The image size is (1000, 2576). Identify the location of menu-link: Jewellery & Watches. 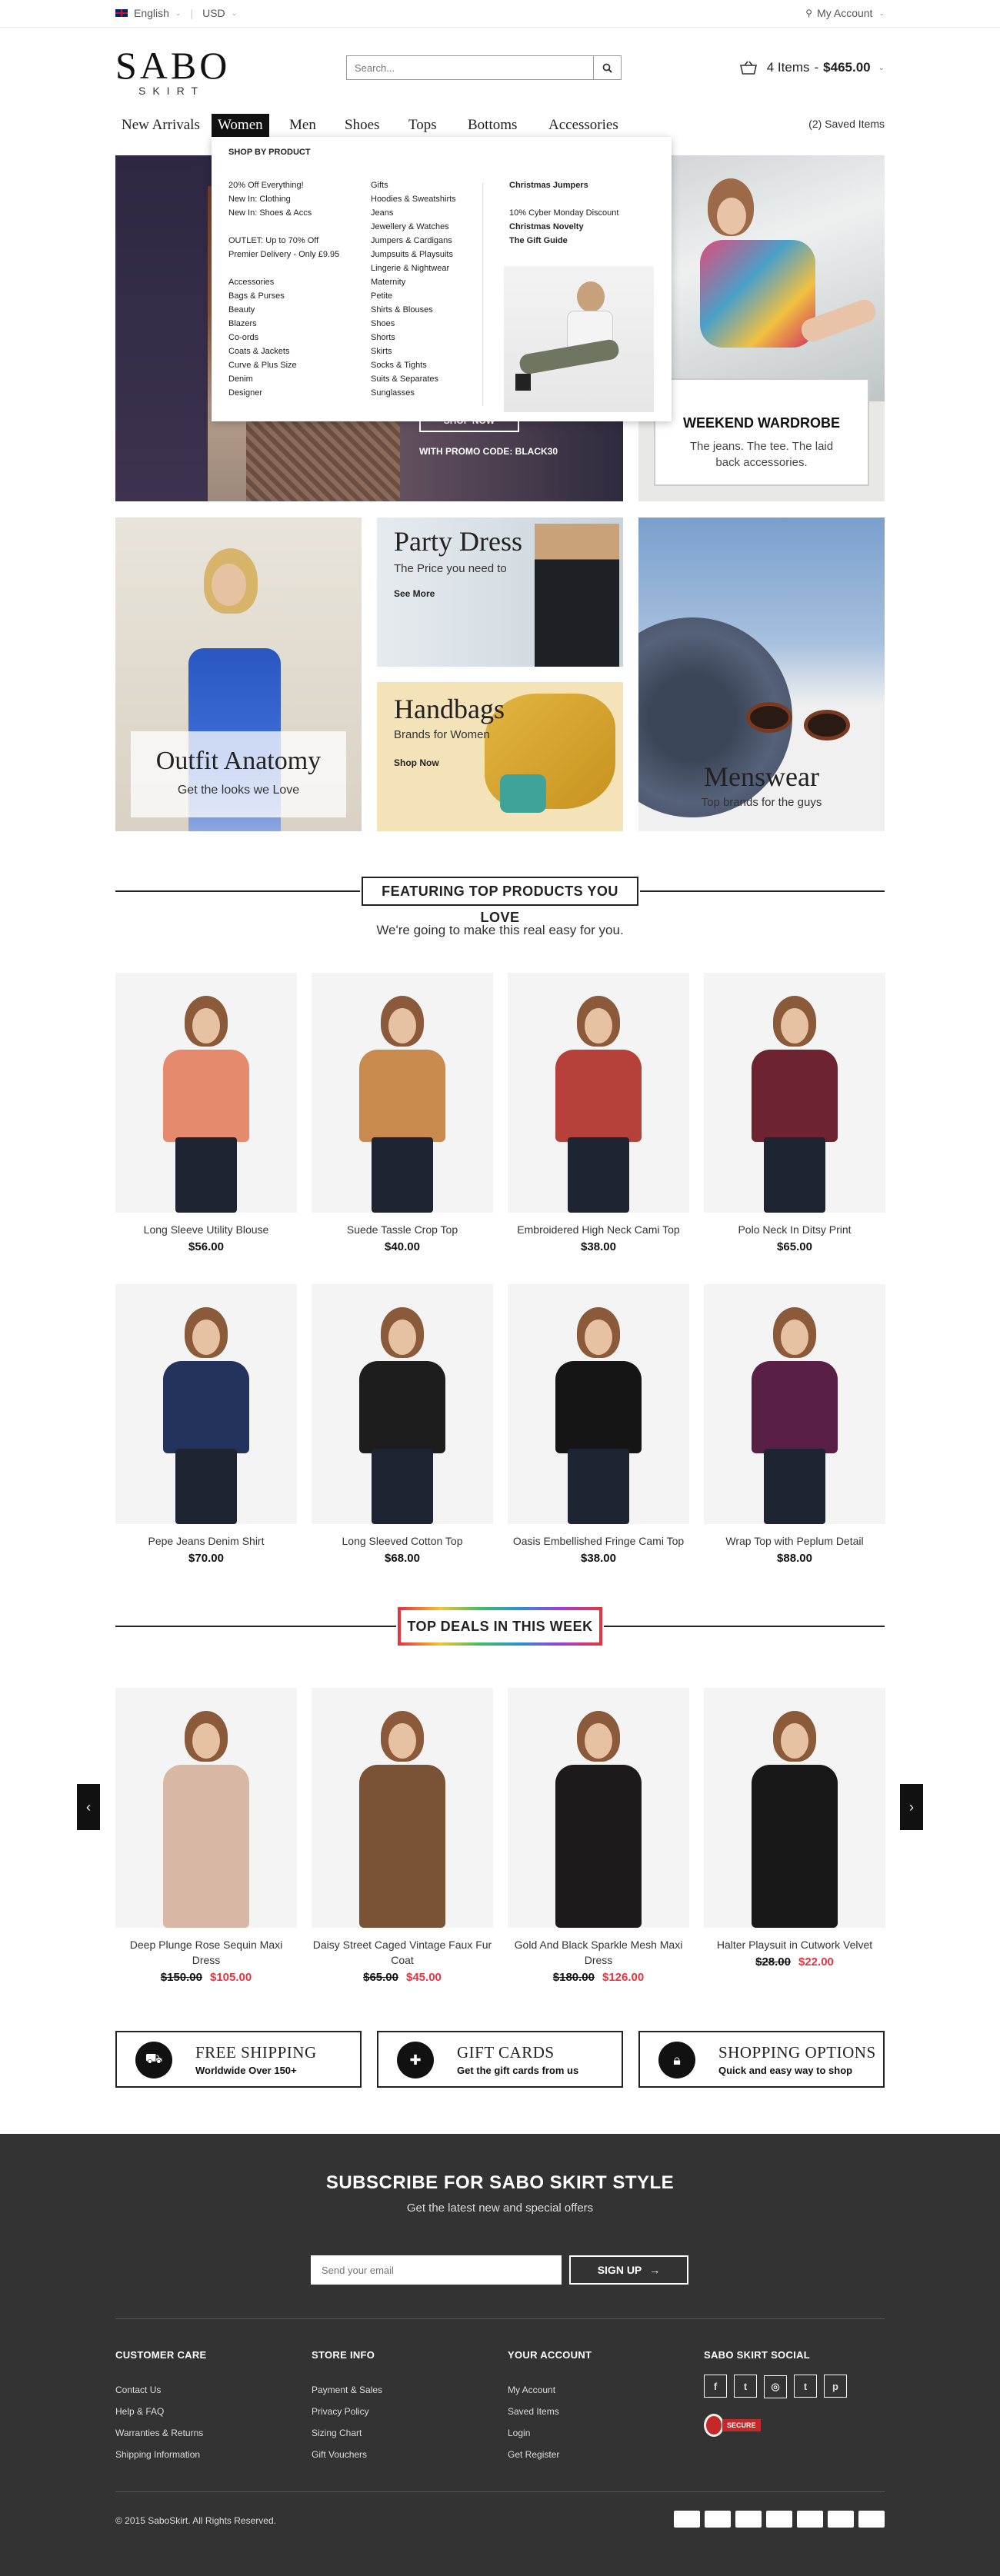
(414, 227).